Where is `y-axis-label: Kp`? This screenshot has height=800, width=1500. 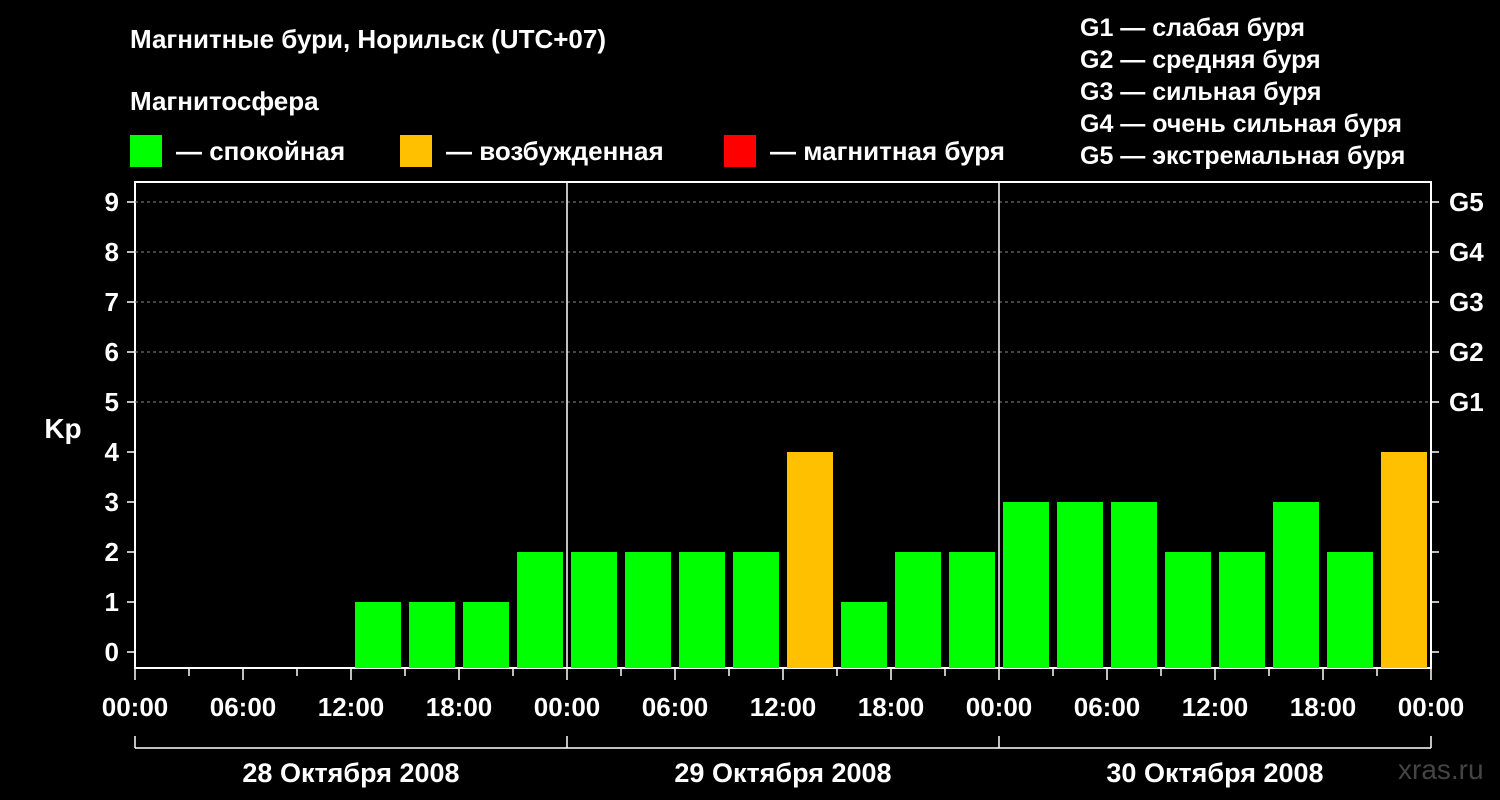 y-axis-label: Kp is located at coordinates (62, 428).